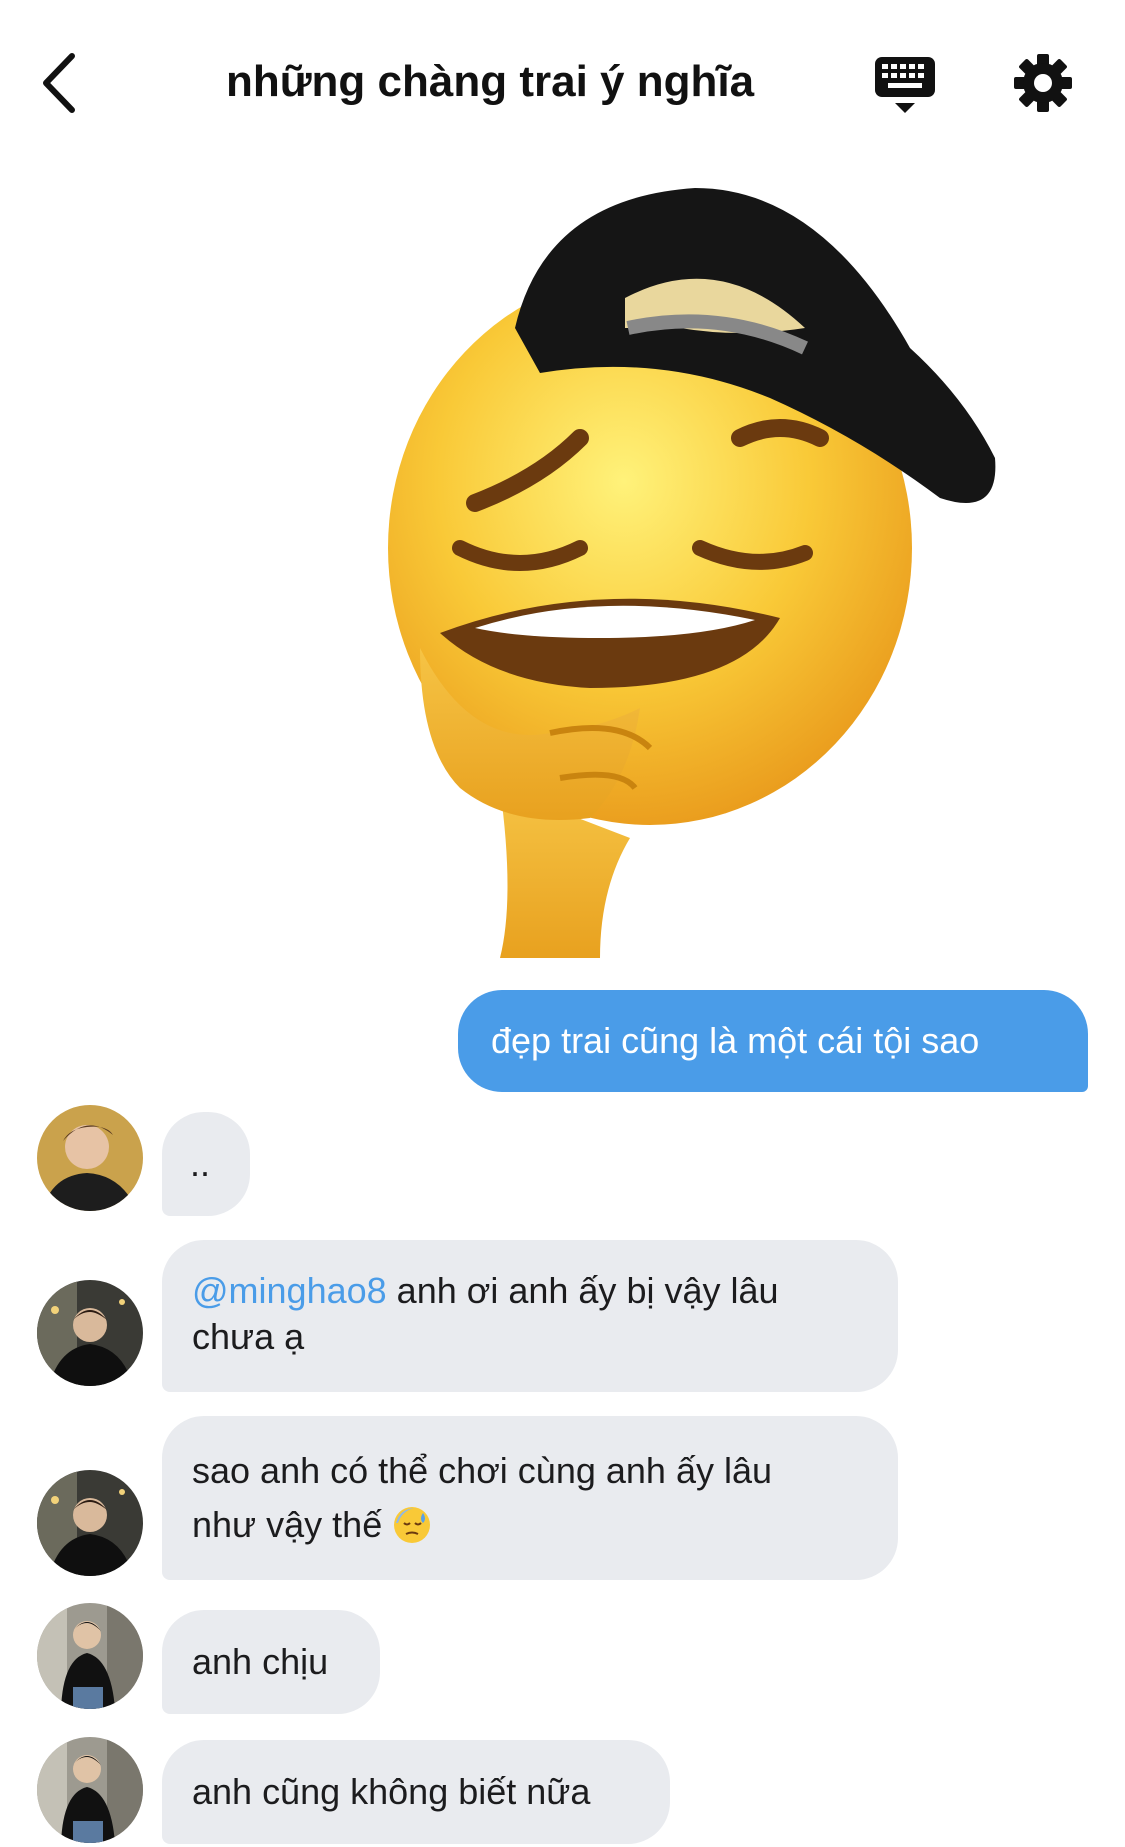  Describe the element at coordinates (271, 1662) in the screenshot. I see `incoming-message-bubble: anh chịu` at that location.